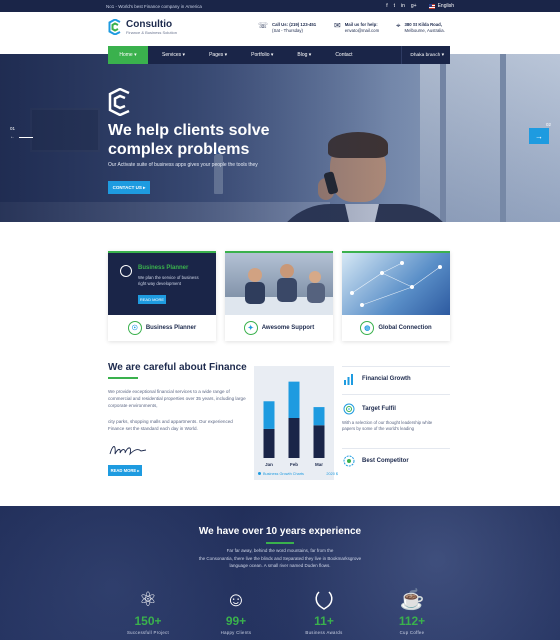 The height and width of the screenshot is (640, 560). I want to click on card-label: ☉ Business Planner, so click(162, 328).